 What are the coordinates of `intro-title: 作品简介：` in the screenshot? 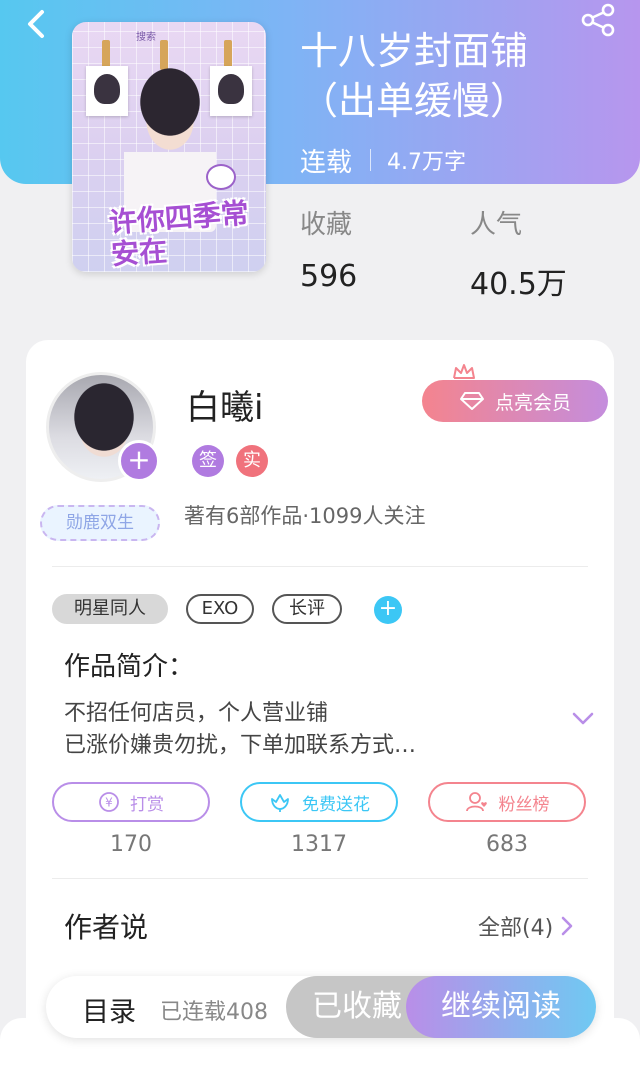 It's located at (129, 667).